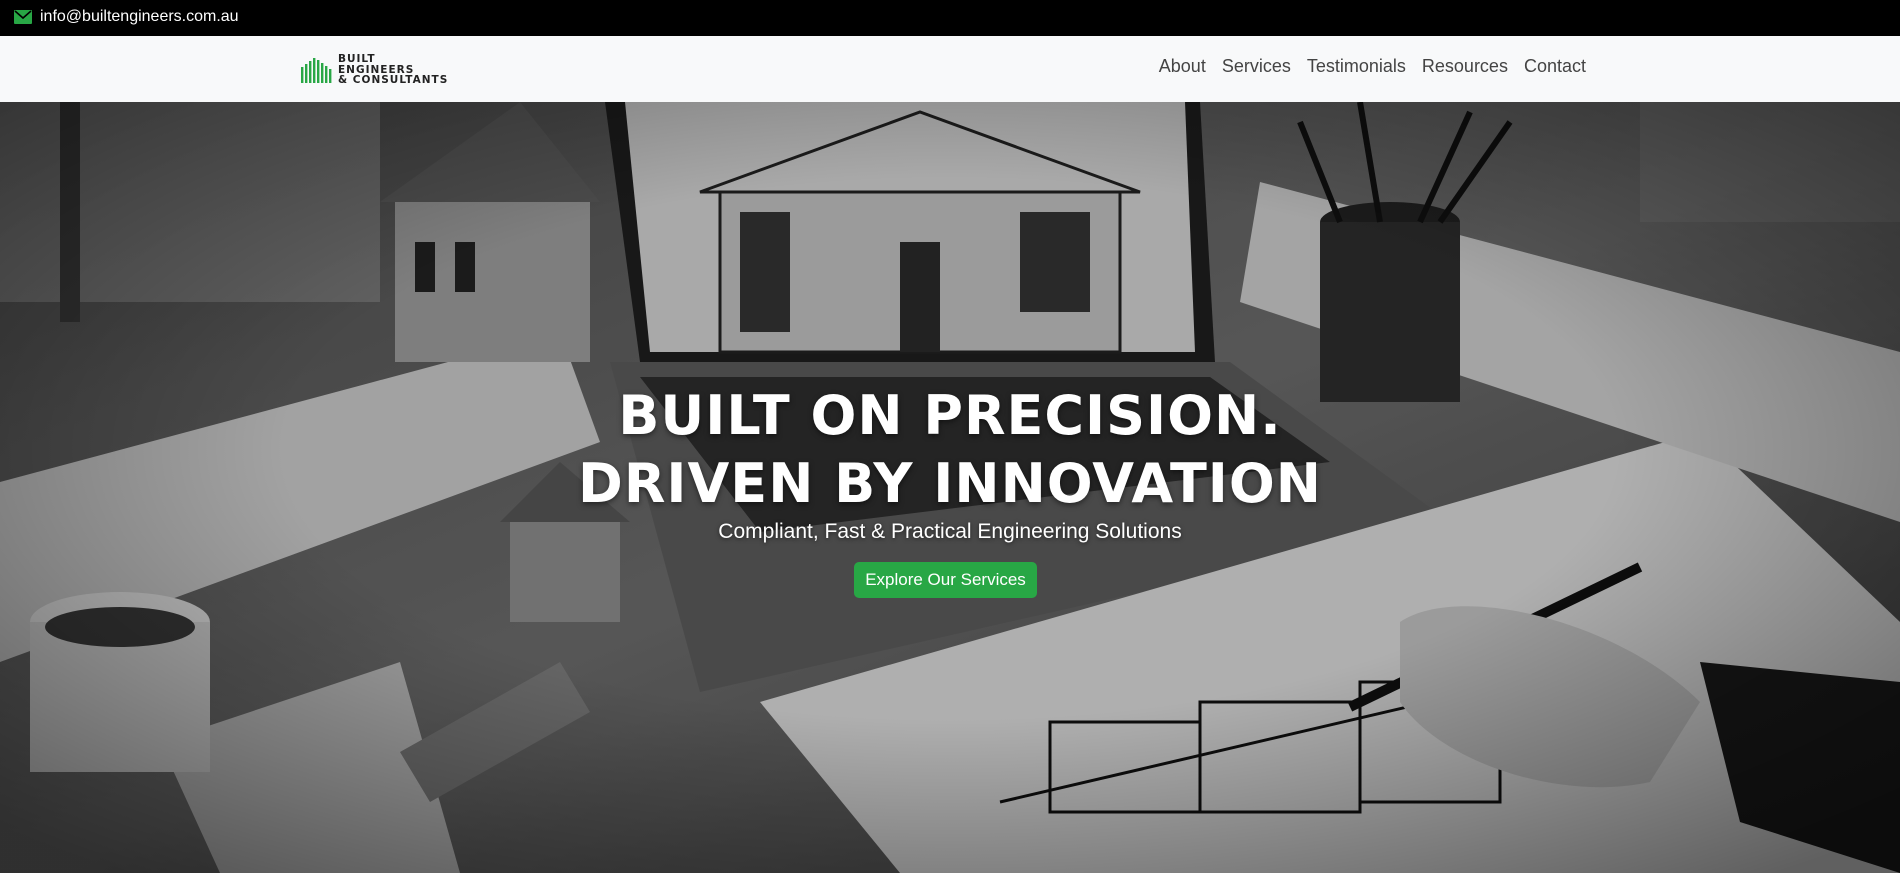 The height and width of the screenshot is (873, 1900). I want to click on nav-link-contact: Contact, so click(1555, 66).